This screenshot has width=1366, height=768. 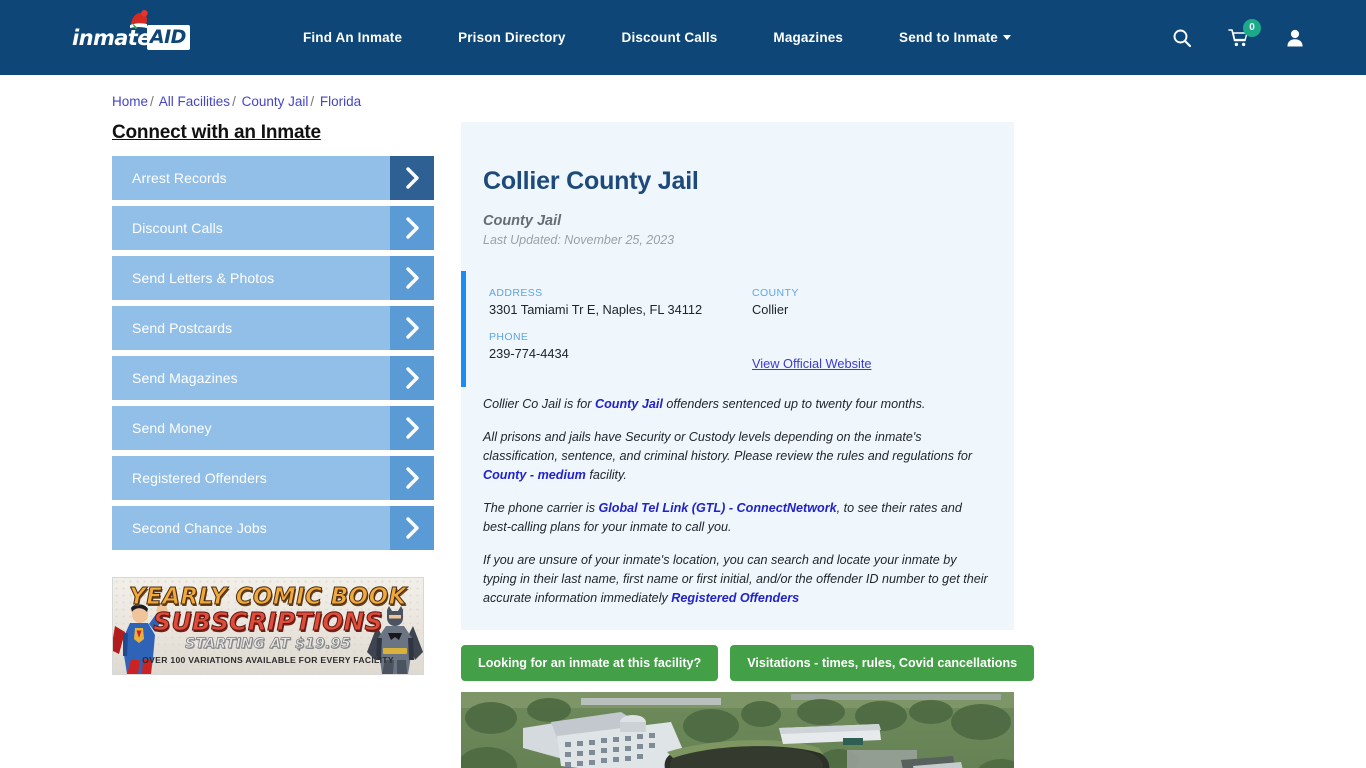 What do you see at coordinates (812, 363) in the screenshot?
I see `view-official-website-link: View Official Website` at bounding box center [812, 363].